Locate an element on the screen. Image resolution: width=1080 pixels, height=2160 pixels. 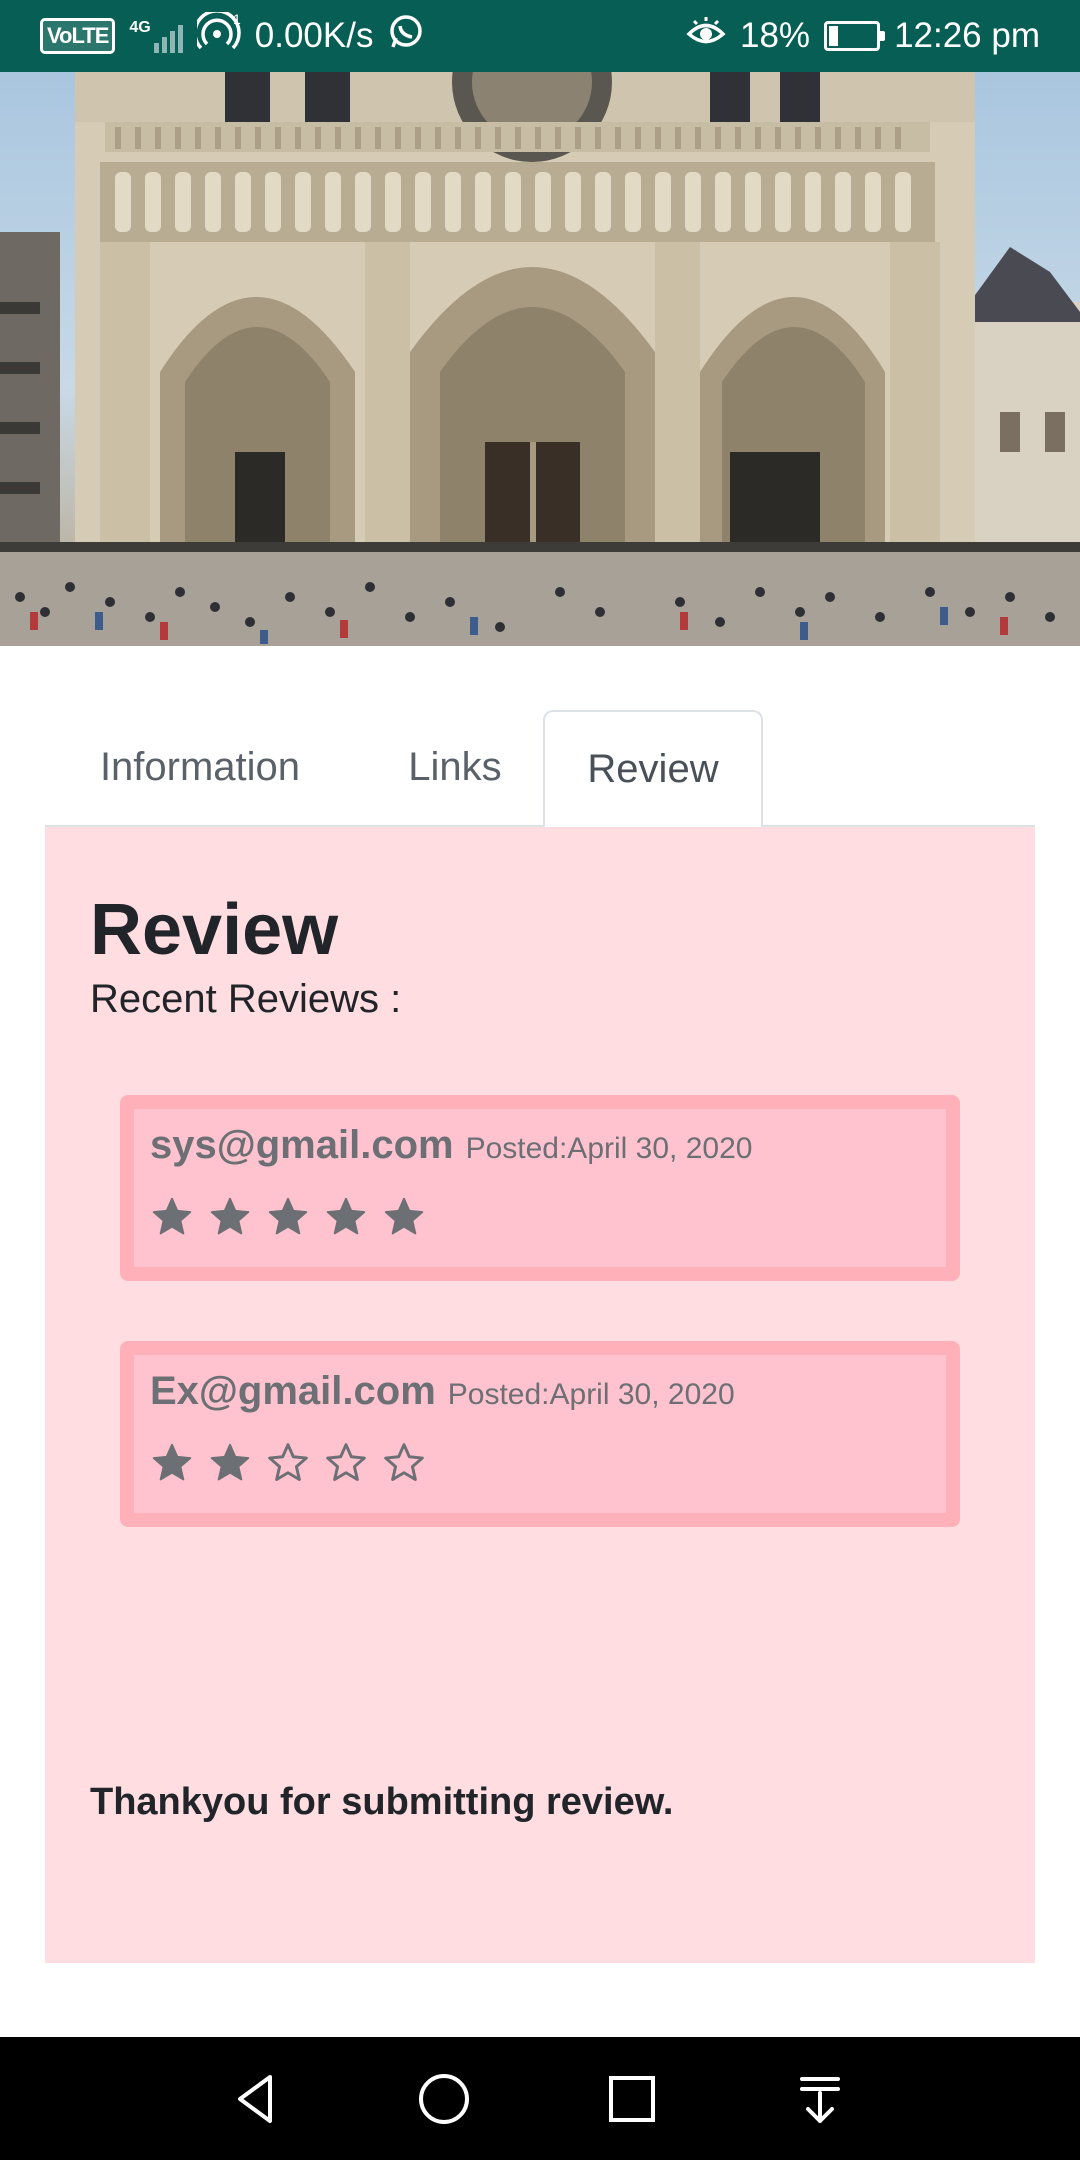
notification-pull-icon is located at coordinates (820, 2099).